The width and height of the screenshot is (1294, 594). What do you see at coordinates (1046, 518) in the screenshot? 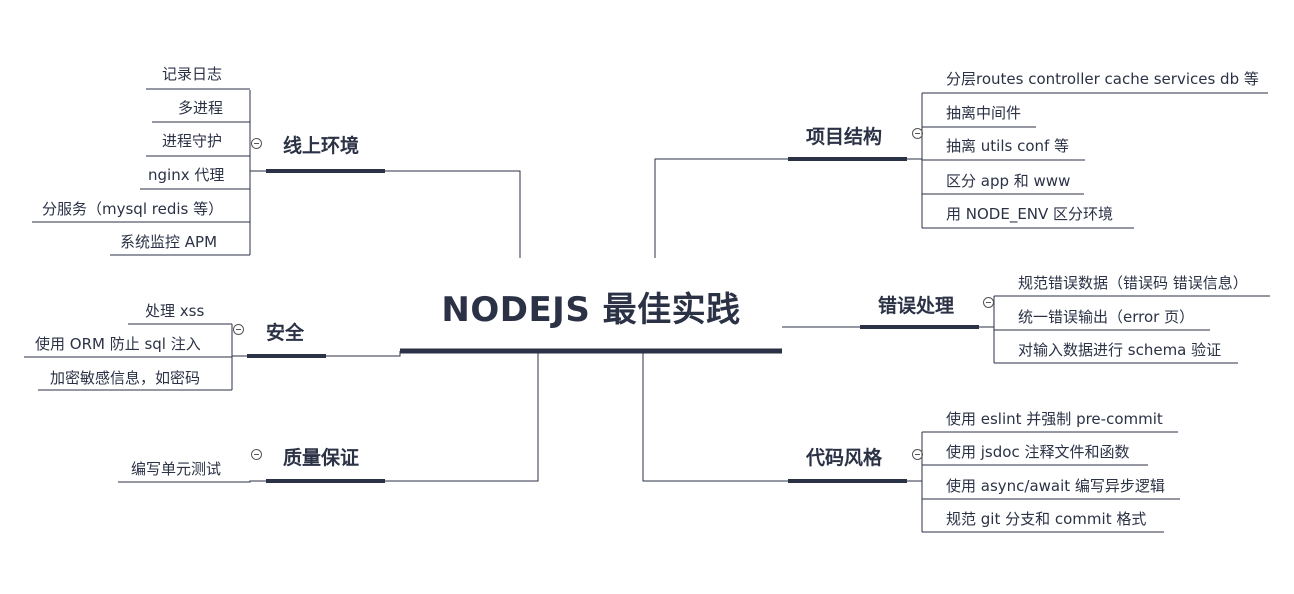
I see `leaf-code-style: 规范 git 分支和 commit 格式` at bounding box center [1046, 518].